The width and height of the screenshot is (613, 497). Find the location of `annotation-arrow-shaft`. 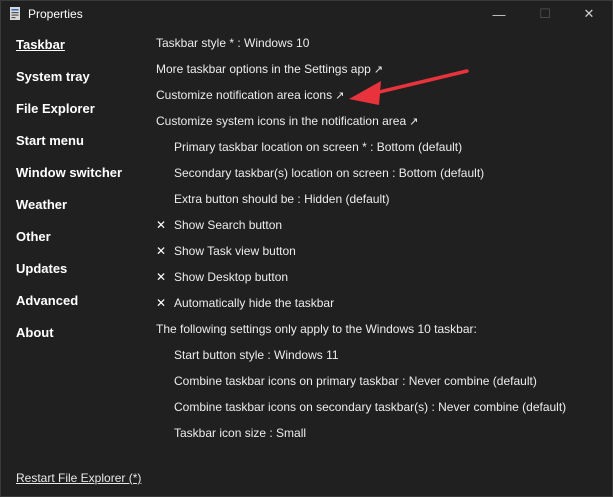

annotation-arrow-shaft is located at coordinates (419, 82).